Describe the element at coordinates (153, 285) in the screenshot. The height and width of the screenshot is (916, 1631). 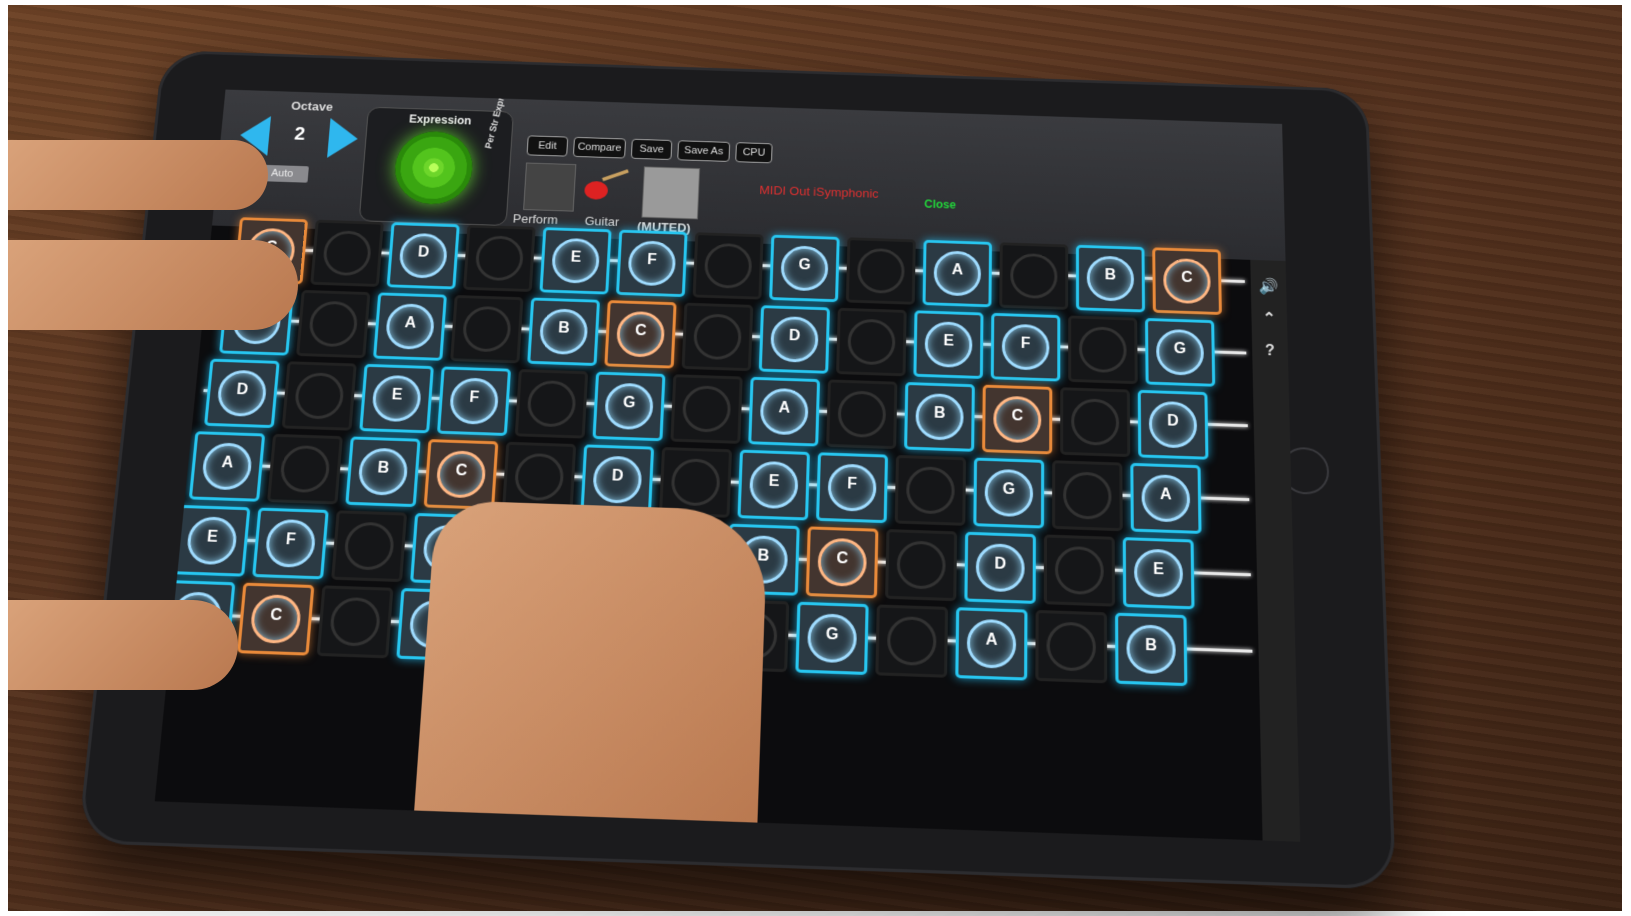
I see `left-finger-overlay` at that location.